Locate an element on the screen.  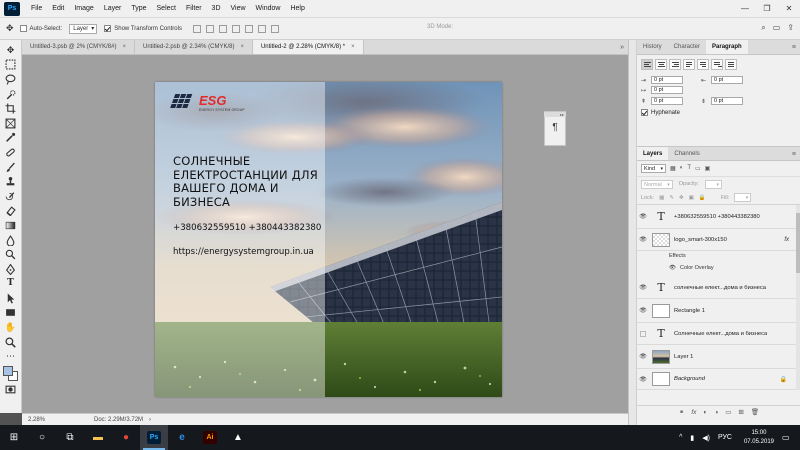
new-layer-icon: ⊞ is located at coordinates (740, 412).